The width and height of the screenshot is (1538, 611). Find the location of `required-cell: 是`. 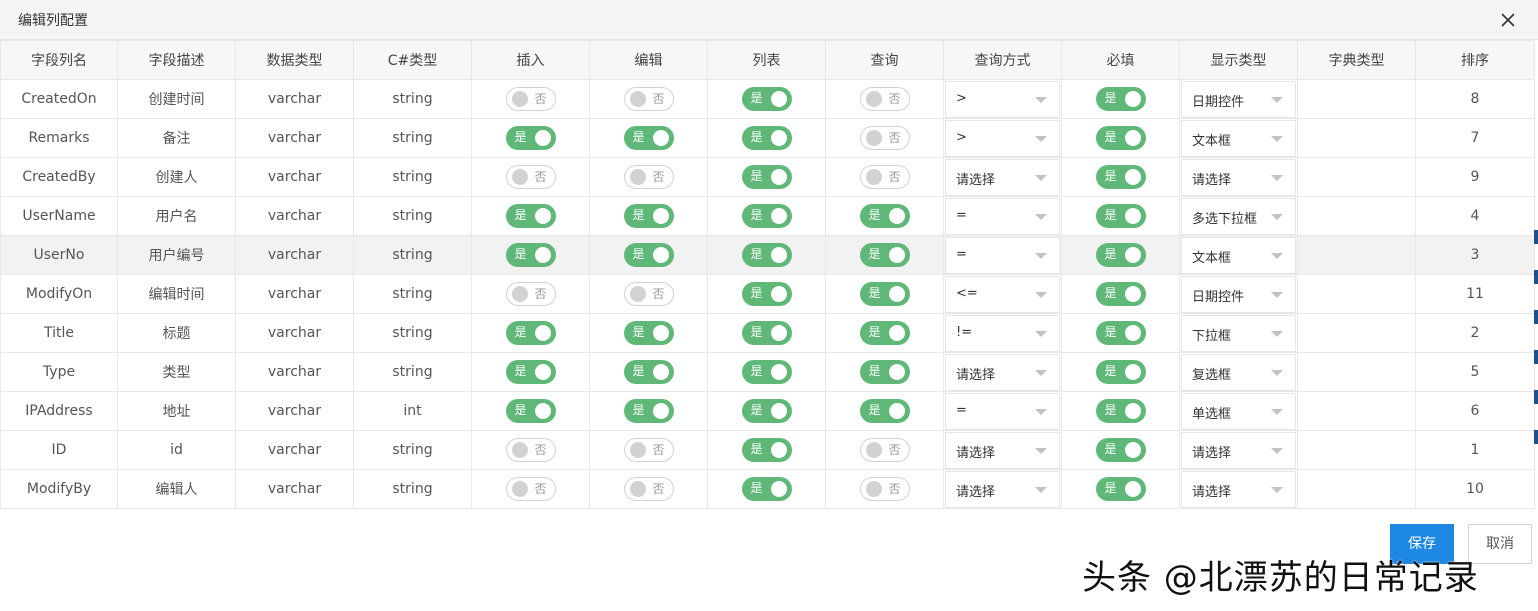

required-cell: 是 is located at coordinates (1120, 450).